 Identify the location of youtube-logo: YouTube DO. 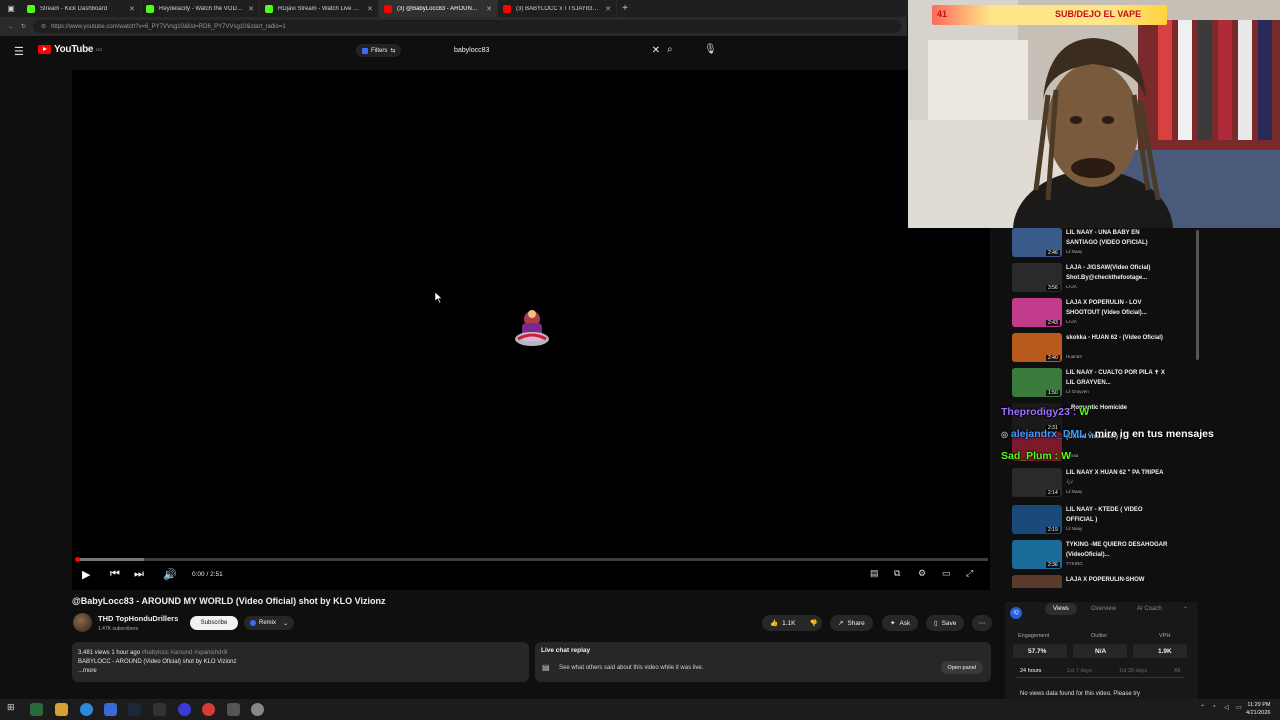
(70, 49).